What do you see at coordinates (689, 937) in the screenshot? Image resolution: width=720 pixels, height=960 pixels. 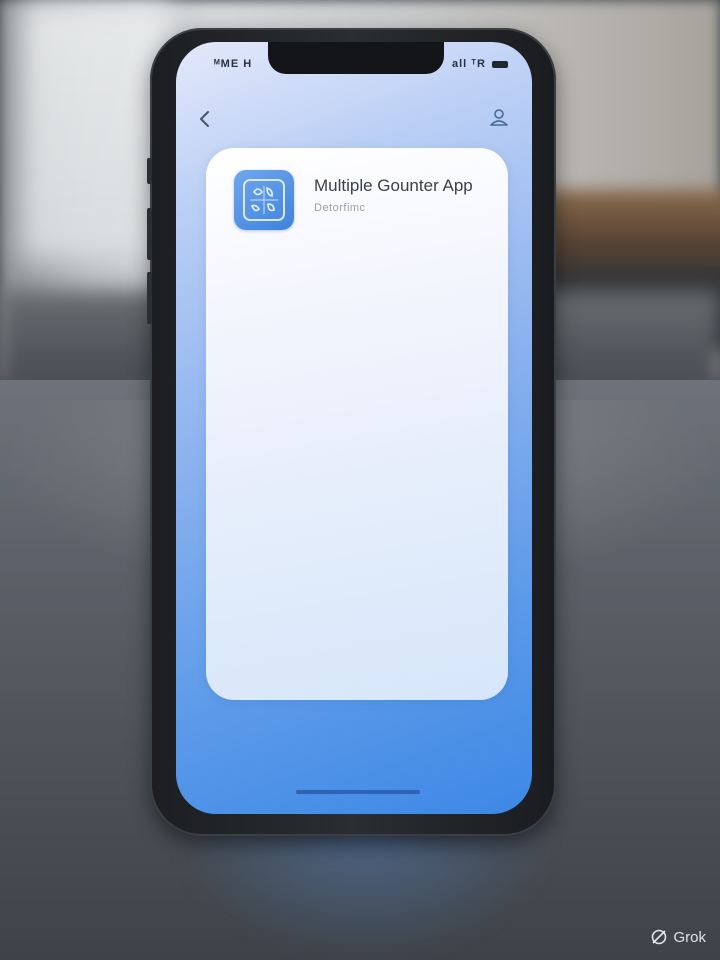 I see `watermark-text: Grok` at bounding box center [689, 937].